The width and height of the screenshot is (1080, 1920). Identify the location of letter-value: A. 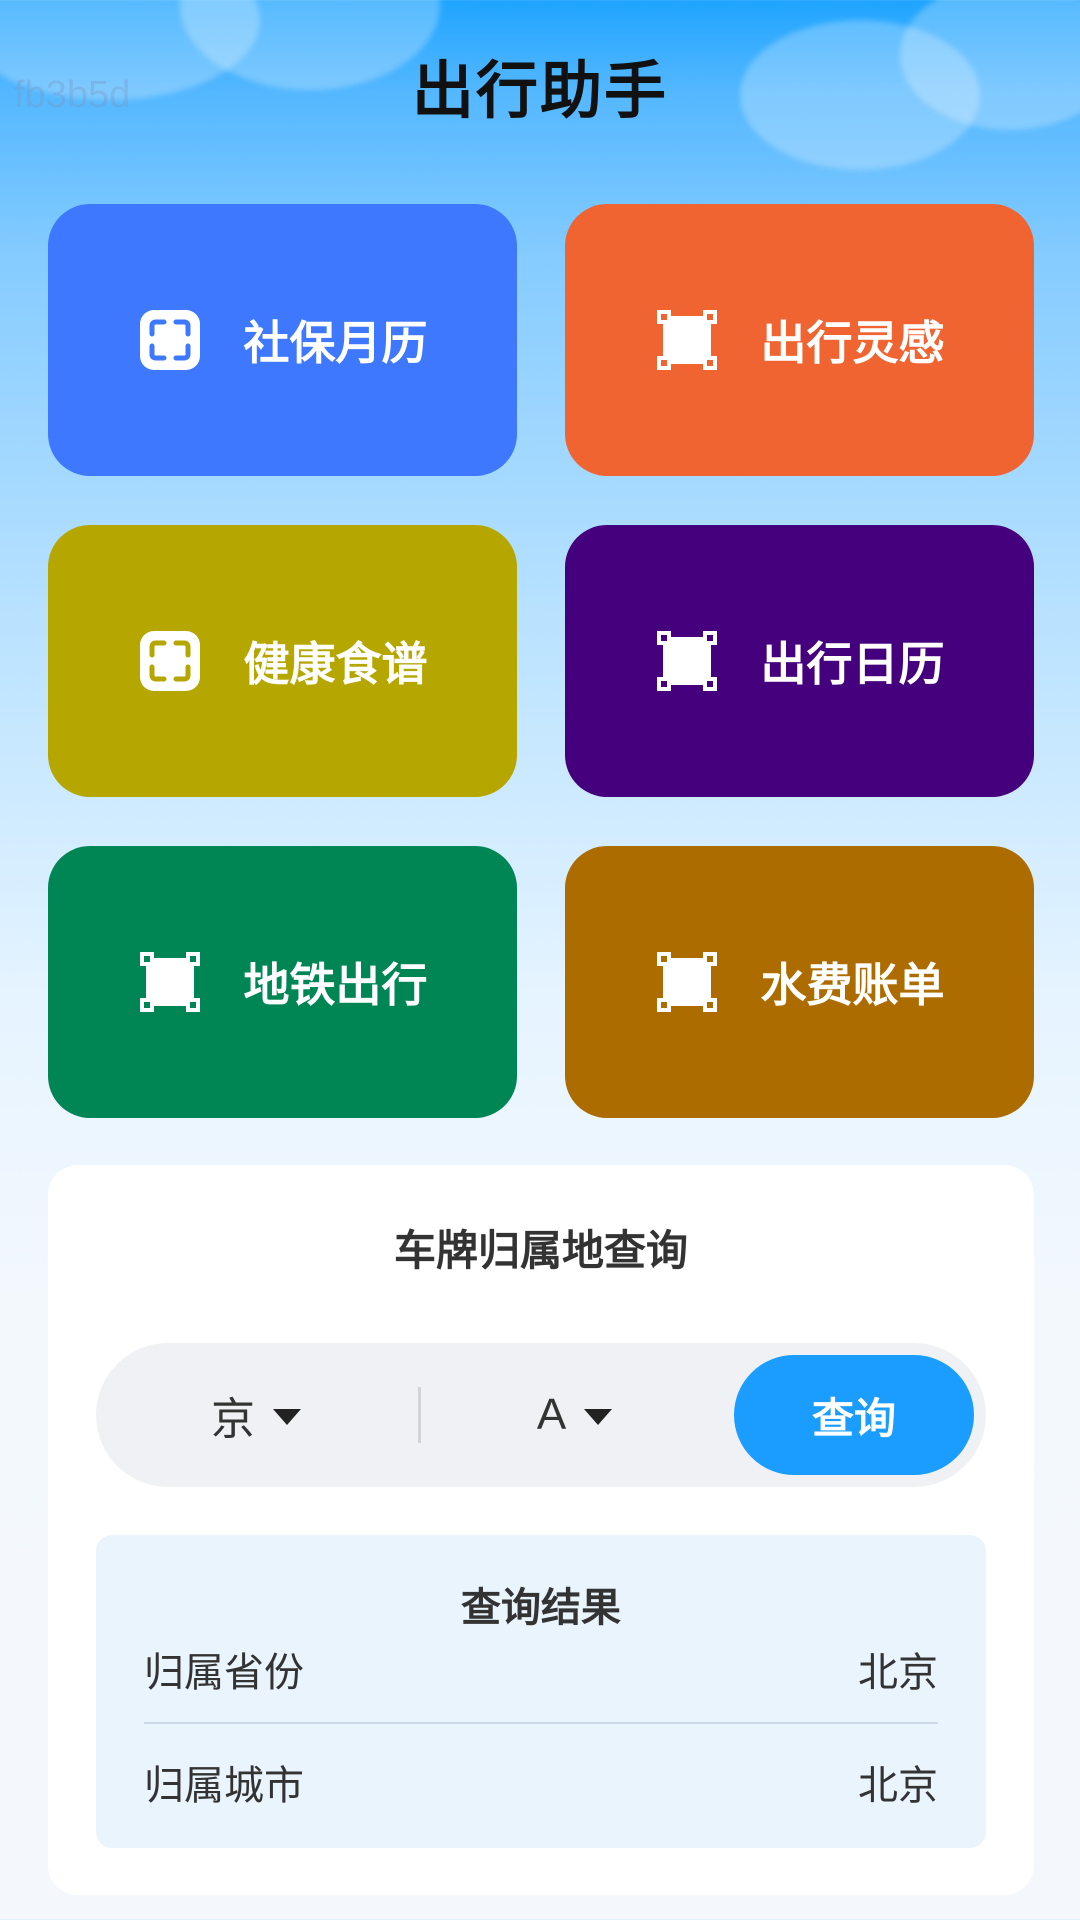
(551, 1414).